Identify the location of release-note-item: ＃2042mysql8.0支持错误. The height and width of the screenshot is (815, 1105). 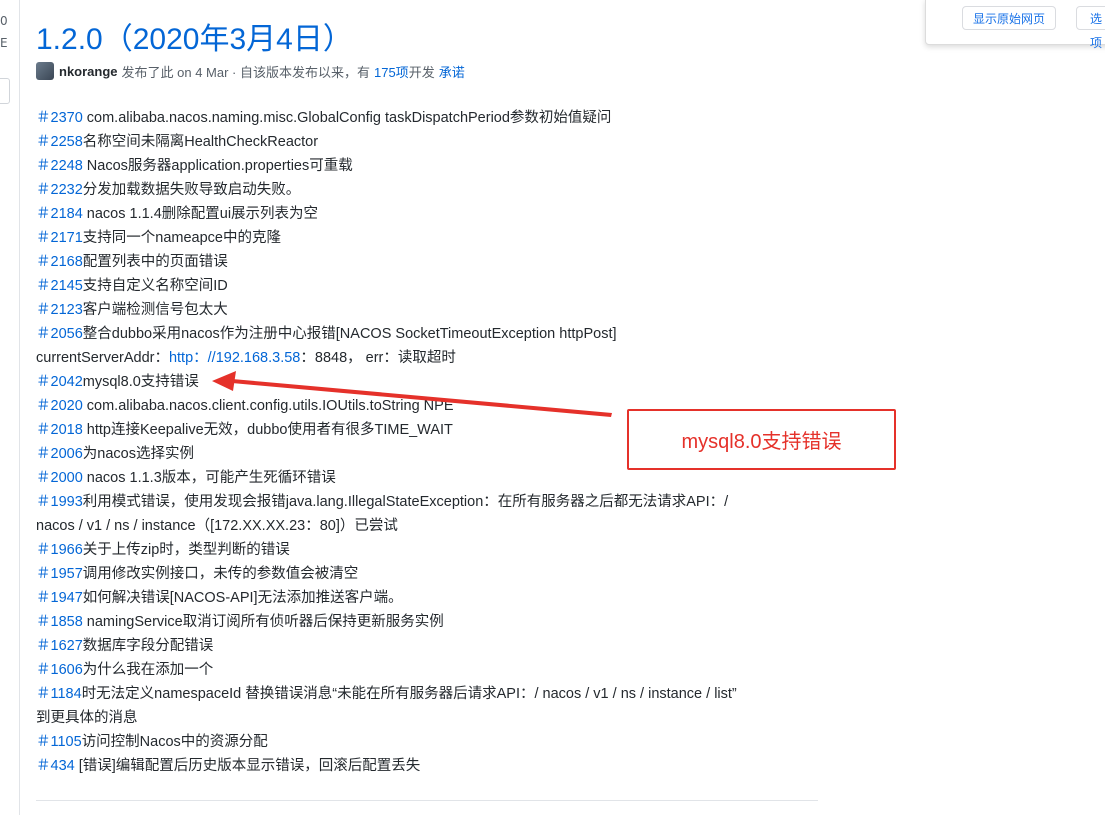
(431, 382).